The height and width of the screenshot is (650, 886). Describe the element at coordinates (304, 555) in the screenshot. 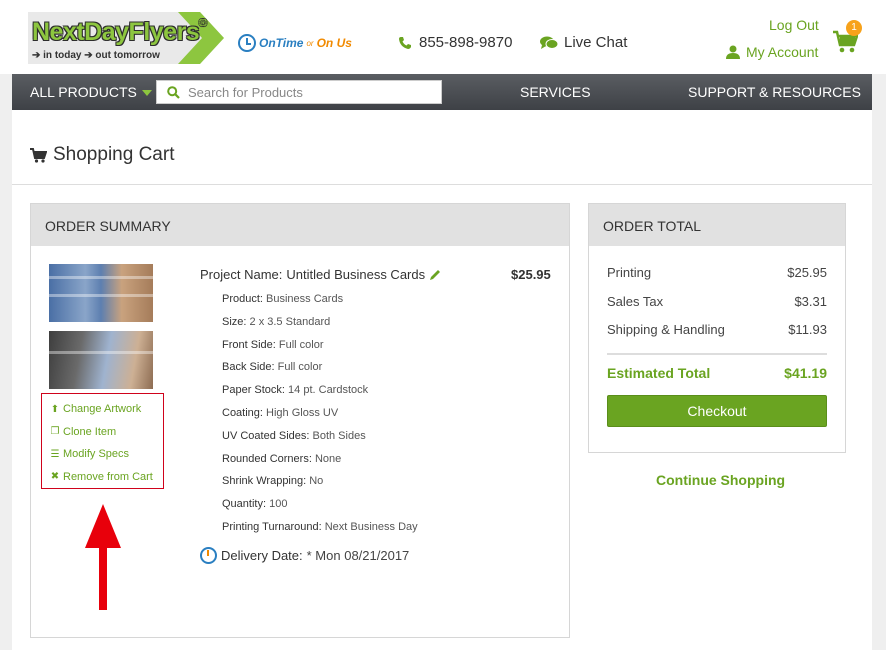

I see `delivery-date-row: Delivery Date: * Mon 08/21/2017` at that location.